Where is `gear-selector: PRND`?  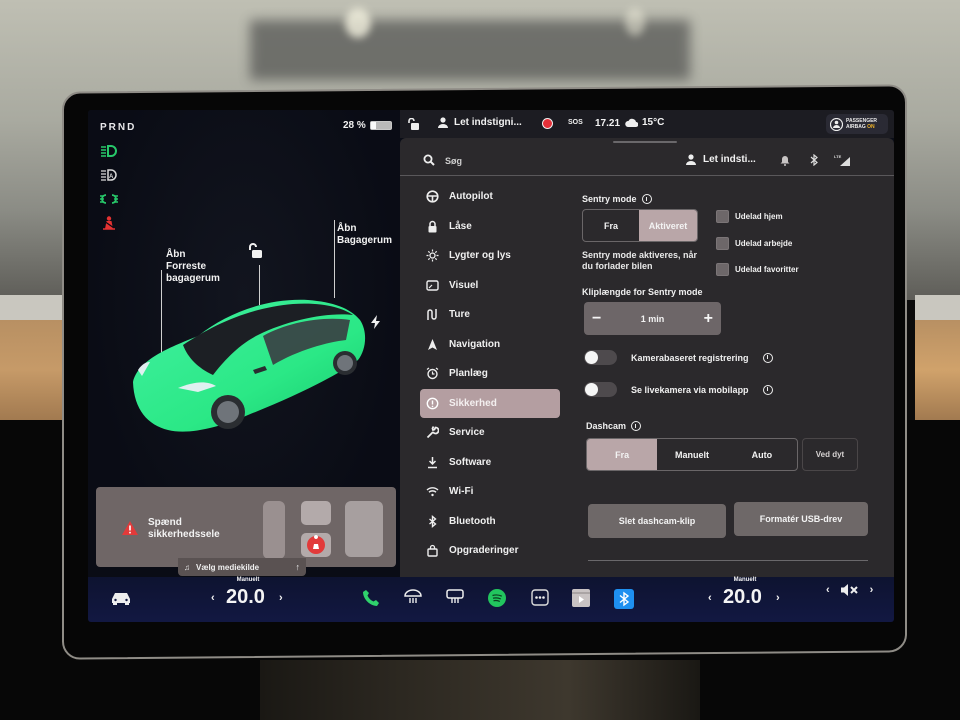
gear-selector: PRND is located at coordinates (118, 127).